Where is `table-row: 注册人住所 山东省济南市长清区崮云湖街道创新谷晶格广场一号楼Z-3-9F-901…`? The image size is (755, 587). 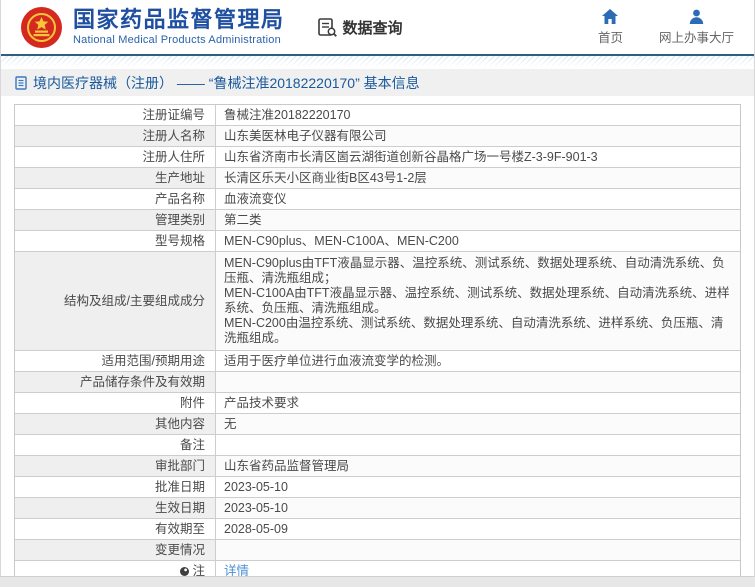
table-row: 注册人住所 山东省济南市长清区崮云湖街道创新谷晶格广场一号楼Z-3-9F-901… is located at coordinates (377, 157).